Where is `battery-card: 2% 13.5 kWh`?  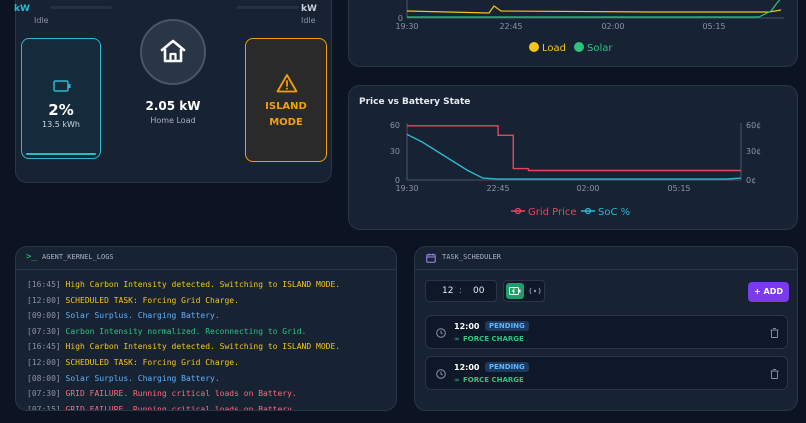
battery-card: 2% 13.5 kWh is located at coordinates (61, 98).